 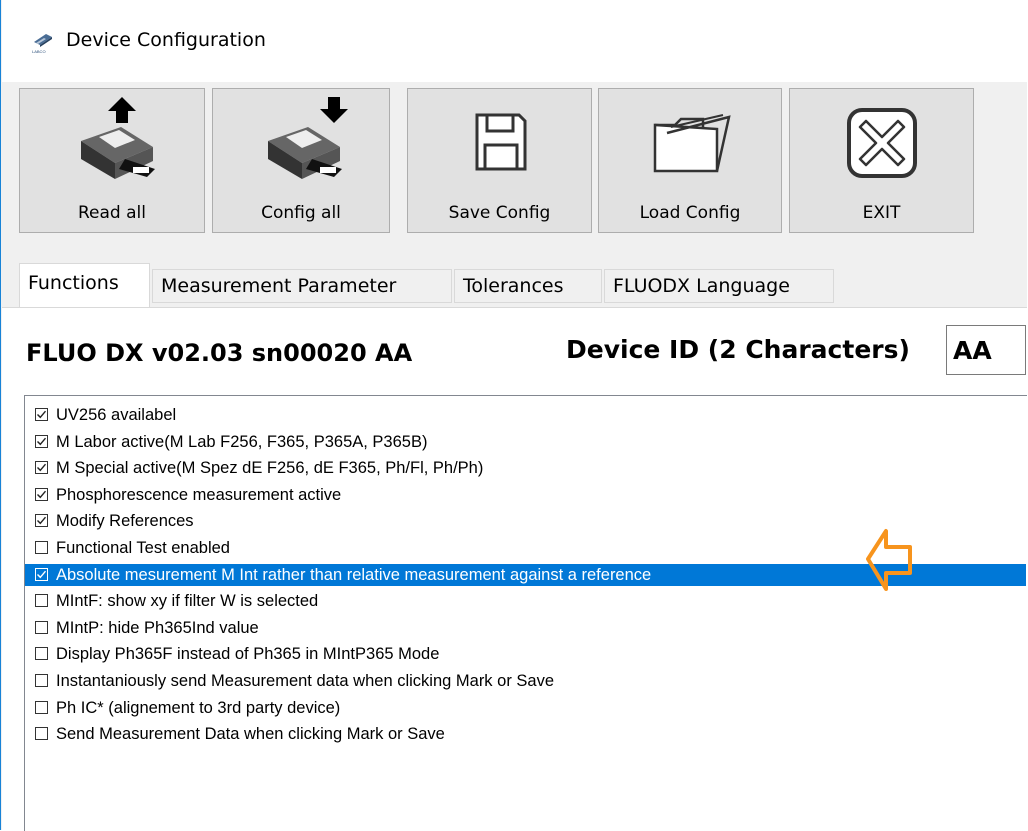 I want to click on device-info: FLUO DX v02.03 sn00020 AA, so click(x=219, y=353).